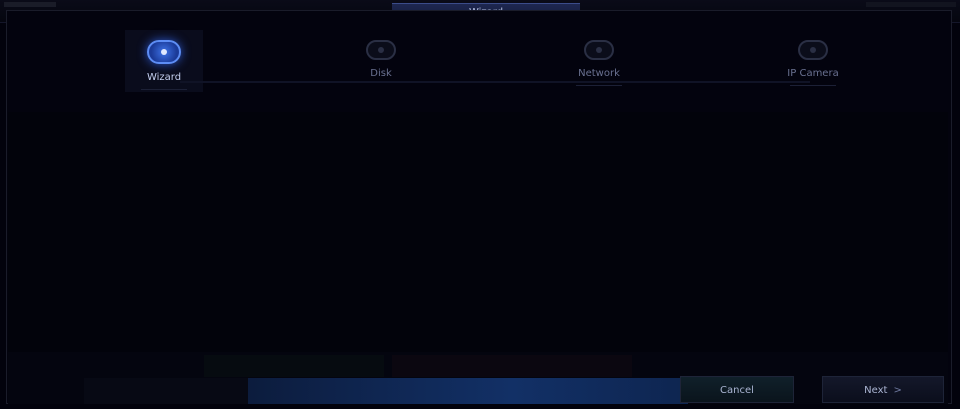  What do you see at coordinates (599, 73) in the screenshot?
I see `step-label: Network` at bounding box center [599, 73].